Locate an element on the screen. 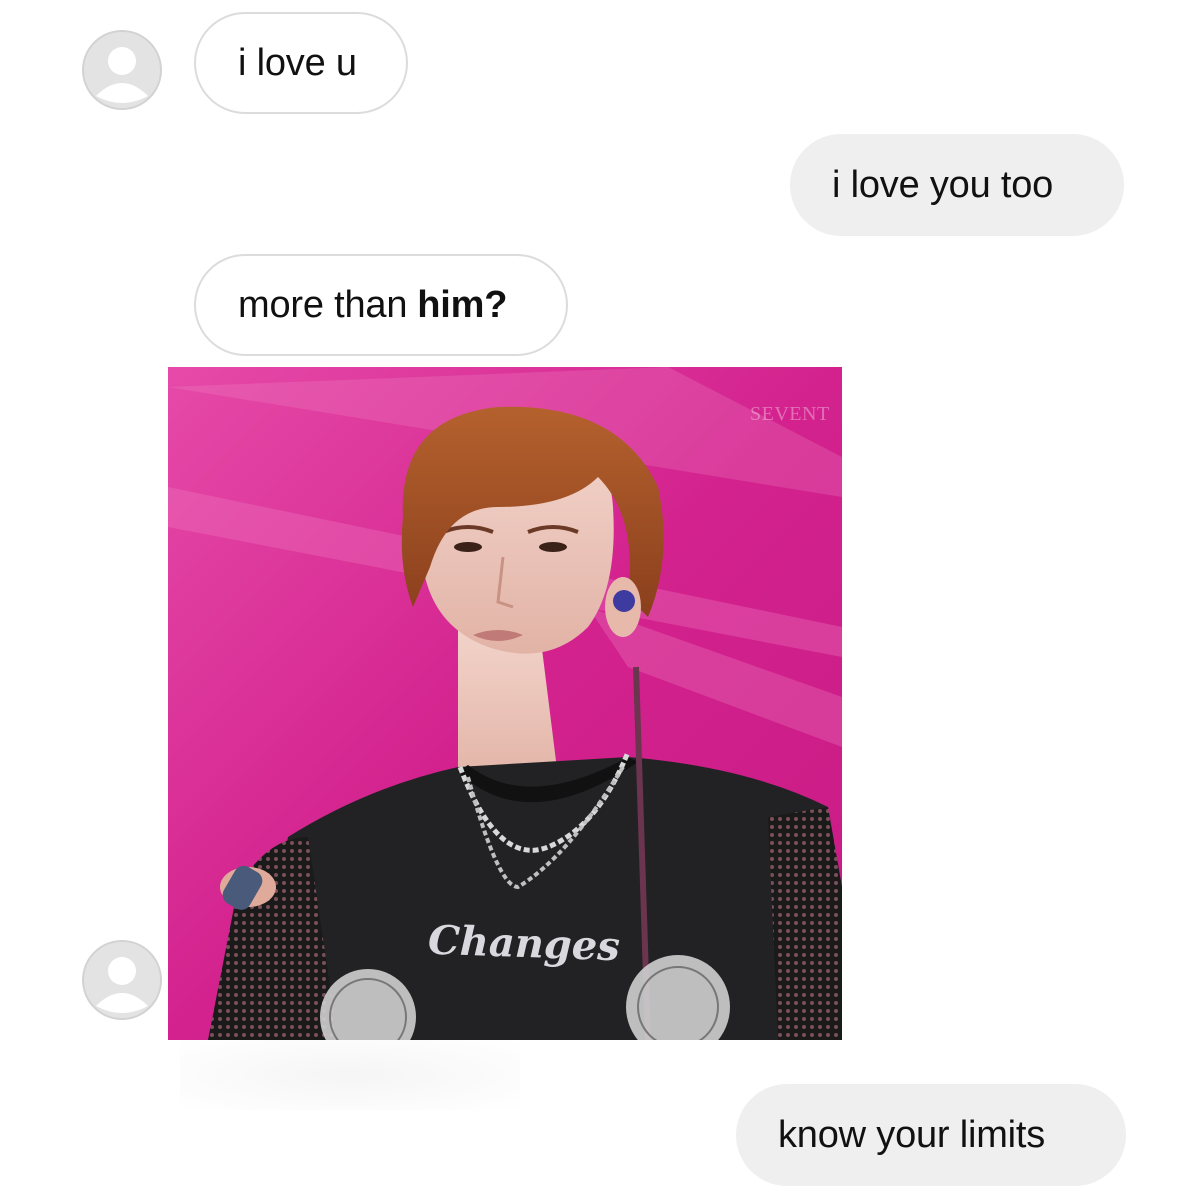 This screenshot has width=1200, height=1197. message-text: i love u is located at coordinates (297, 63).